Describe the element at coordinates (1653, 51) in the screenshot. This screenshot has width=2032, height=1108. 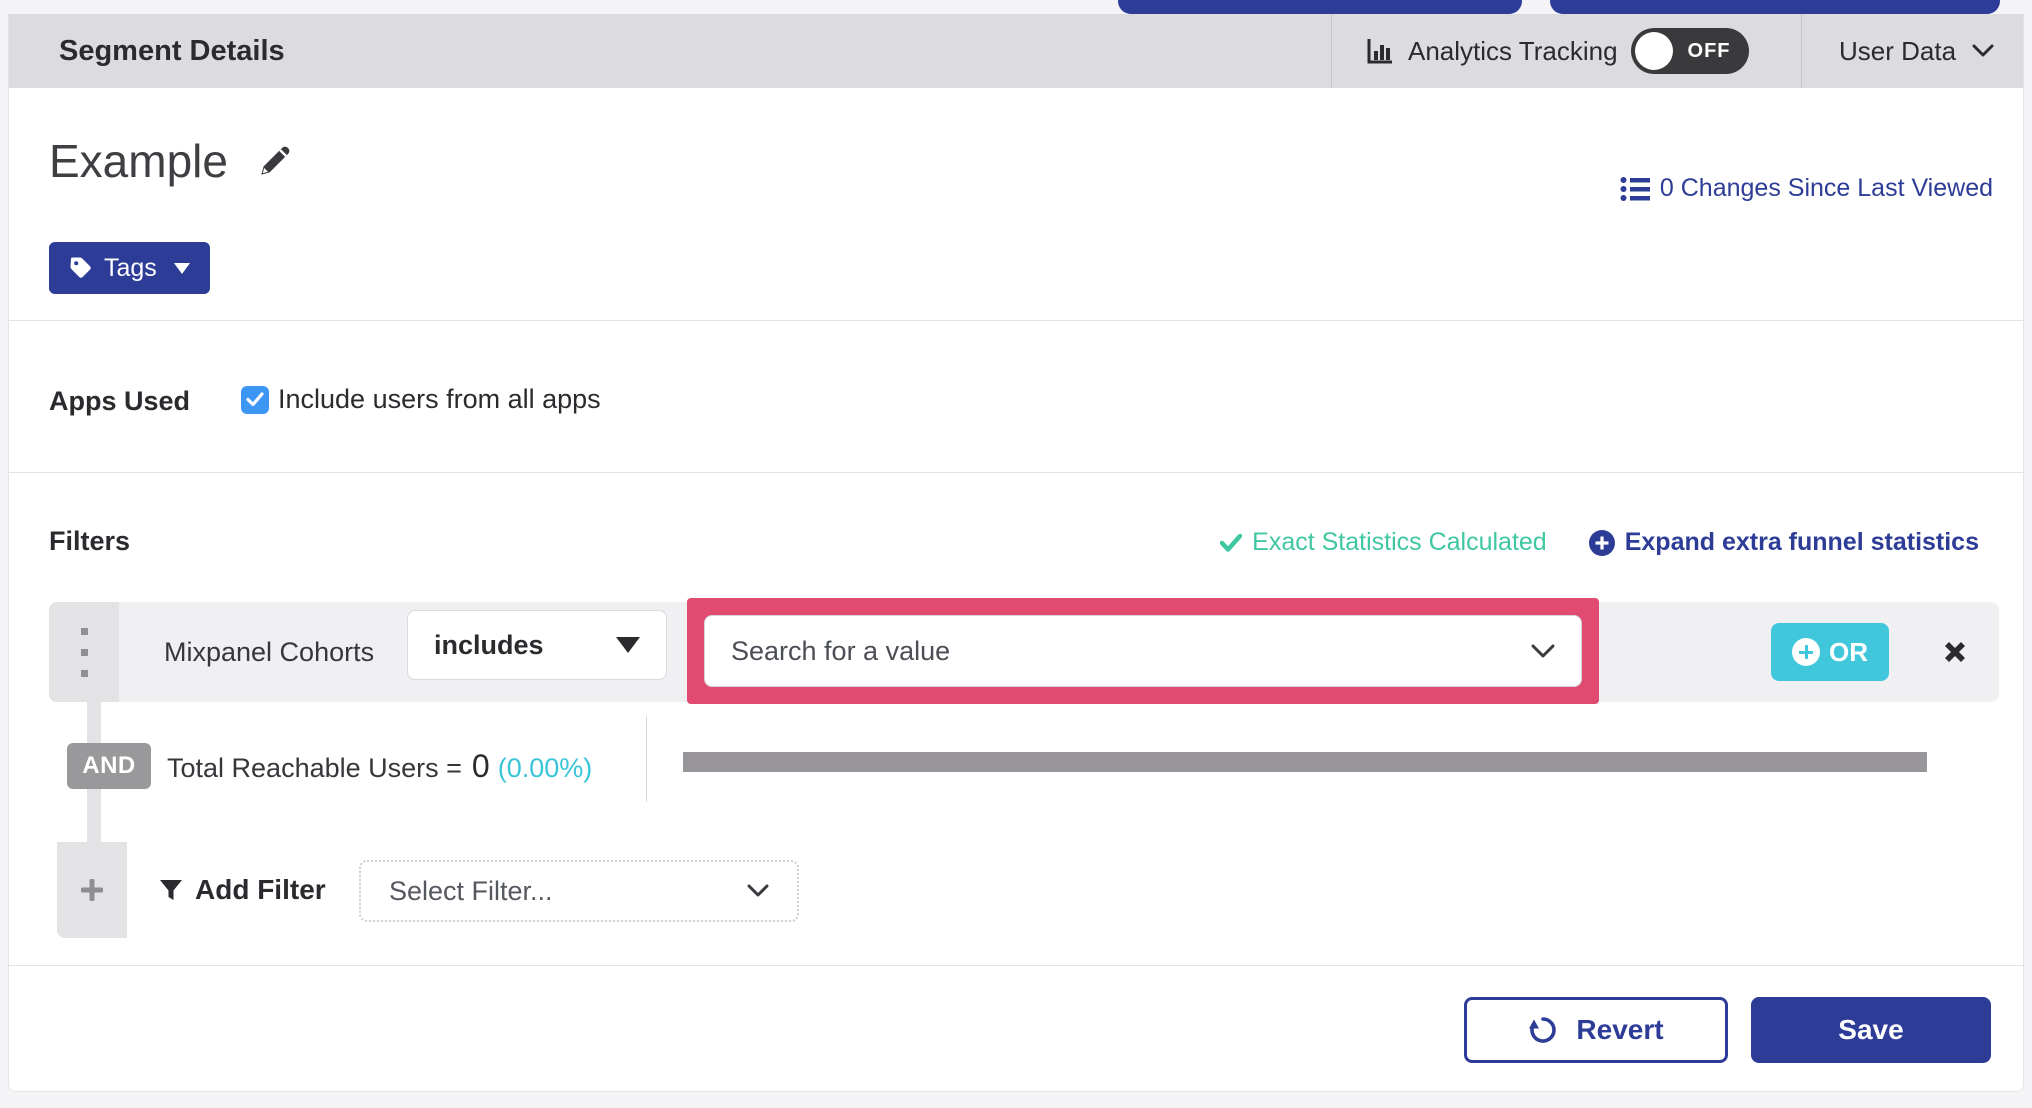
I see `toggle-knob` at that location.